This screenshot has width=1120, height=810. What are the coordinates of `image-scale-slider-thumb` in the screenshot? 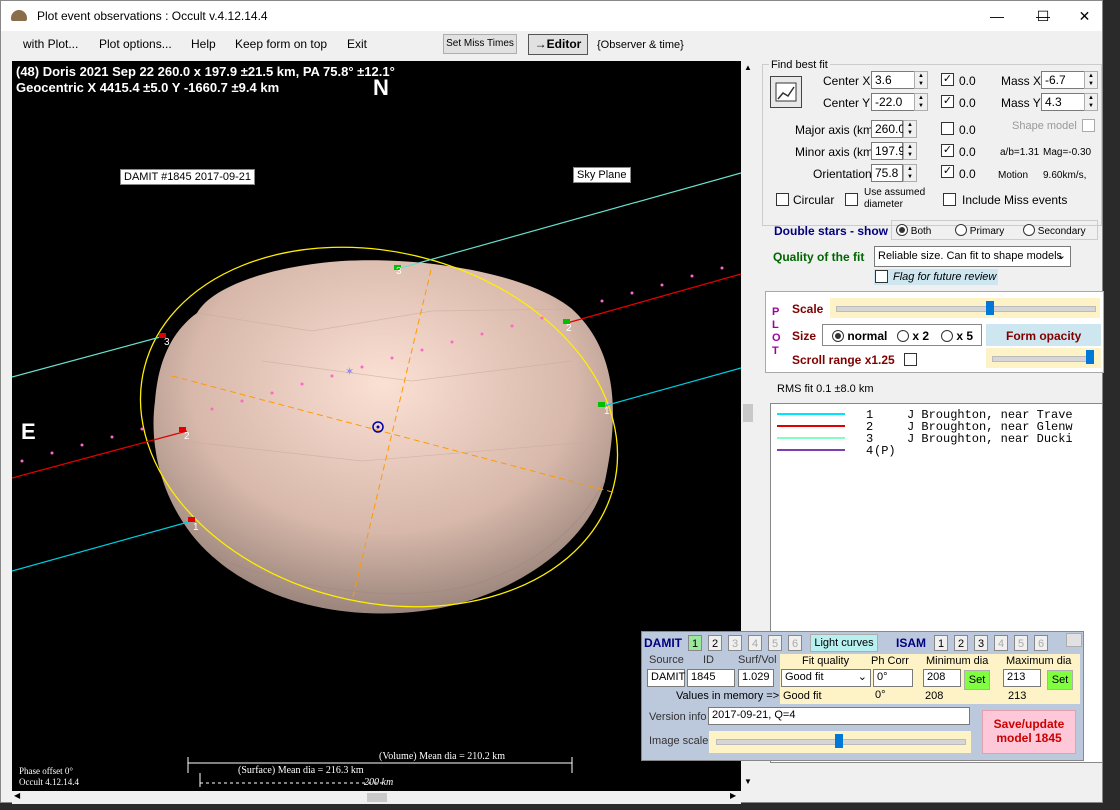 It's located at (839, 741).